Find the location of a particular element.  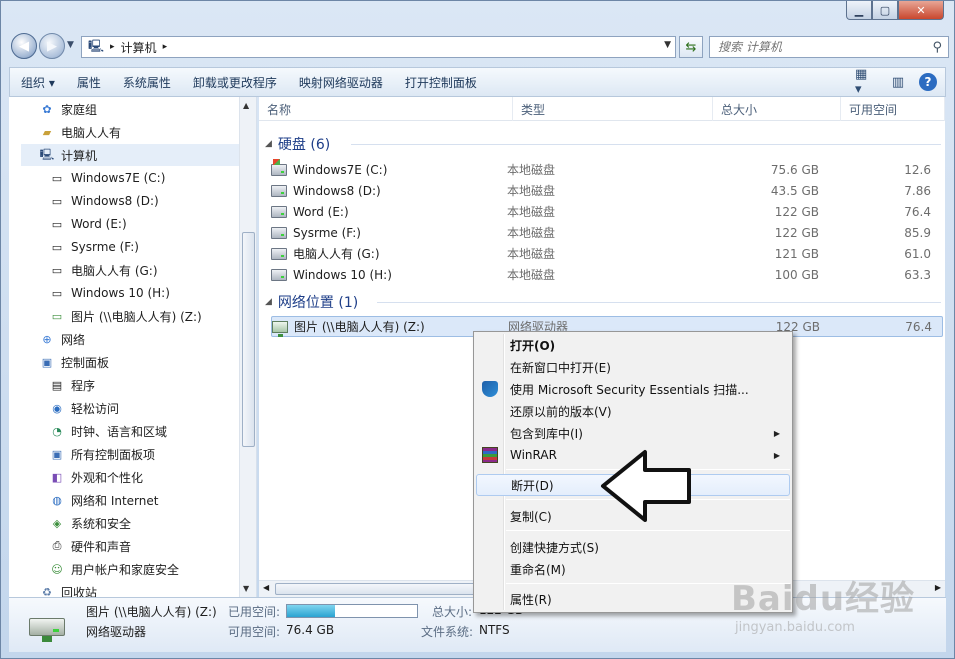

user-folder-icon: ▰ is located at coordinates (47, 132).